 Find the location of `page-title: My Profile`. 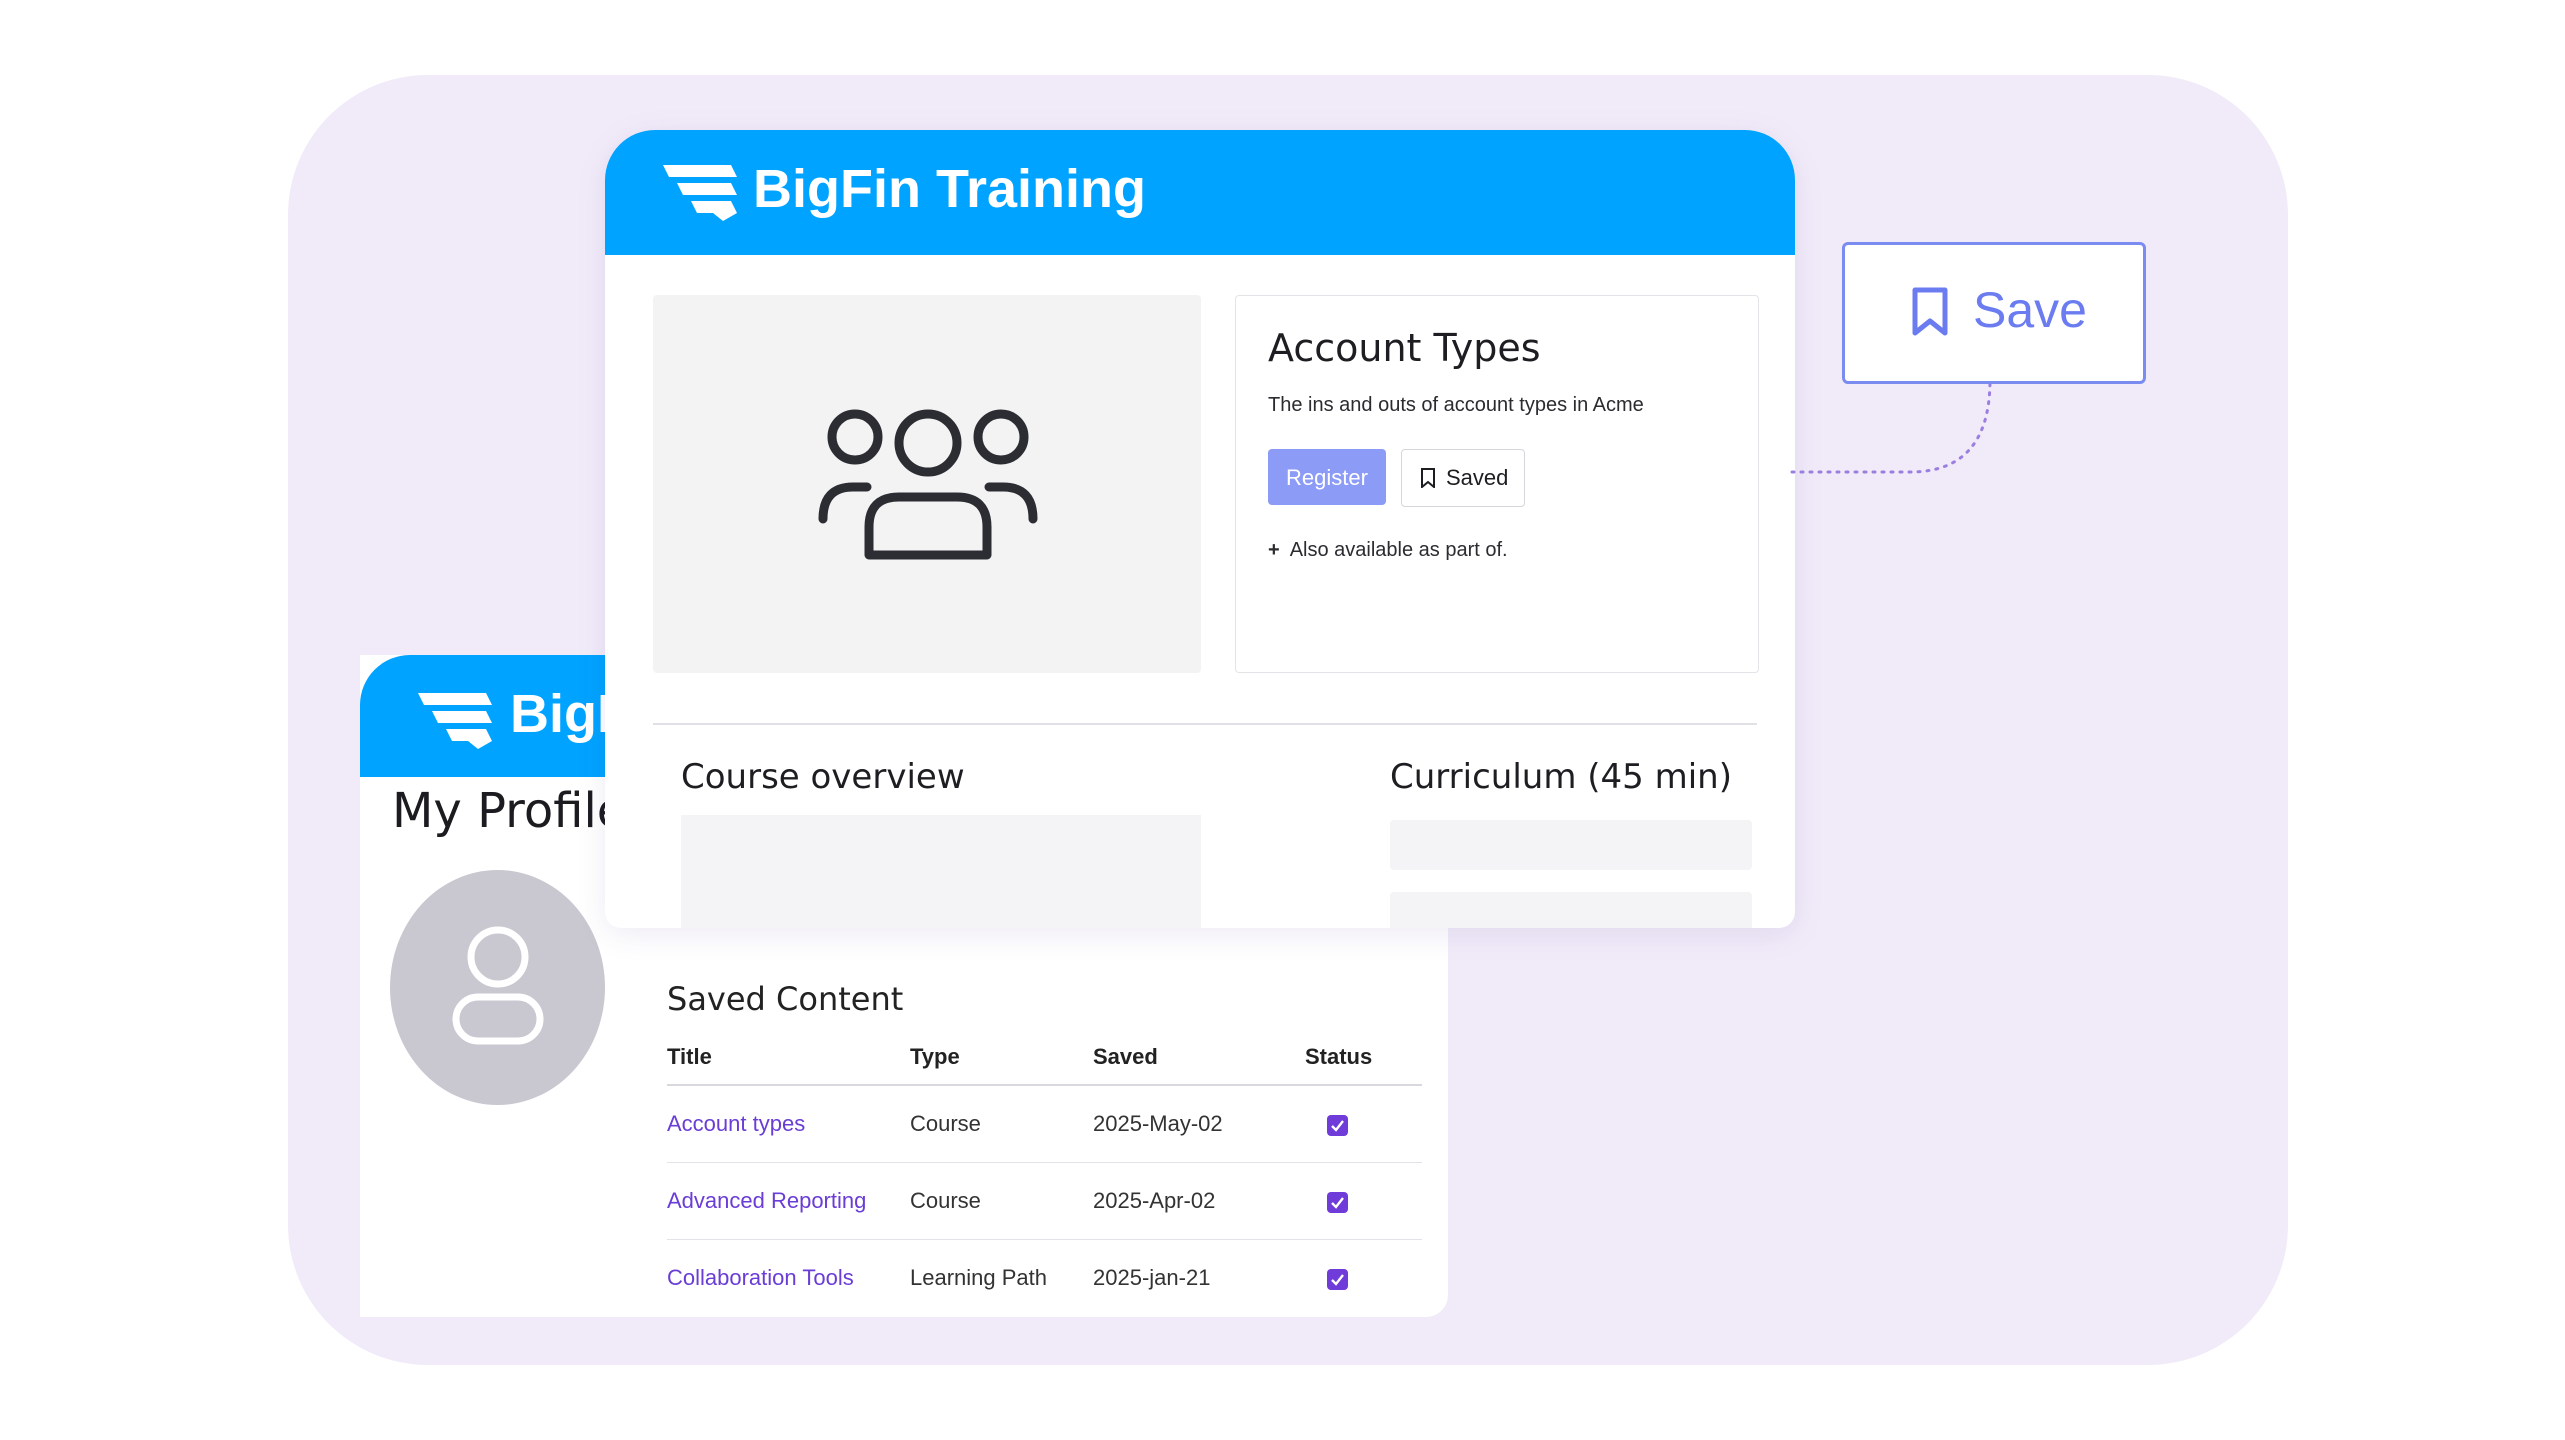

page-title: My Profile is located at coordinates (509, 811).